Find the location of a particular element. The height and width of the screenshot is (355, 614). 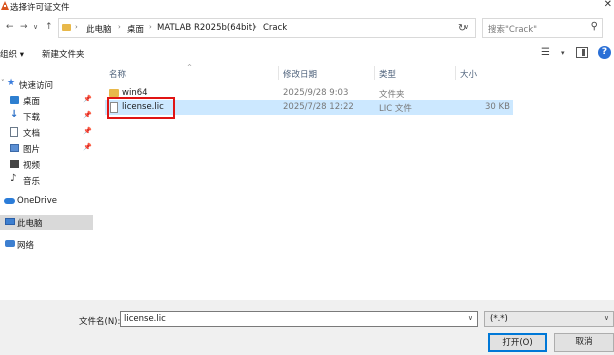

computer-icon is located at coordinates (10, 221).